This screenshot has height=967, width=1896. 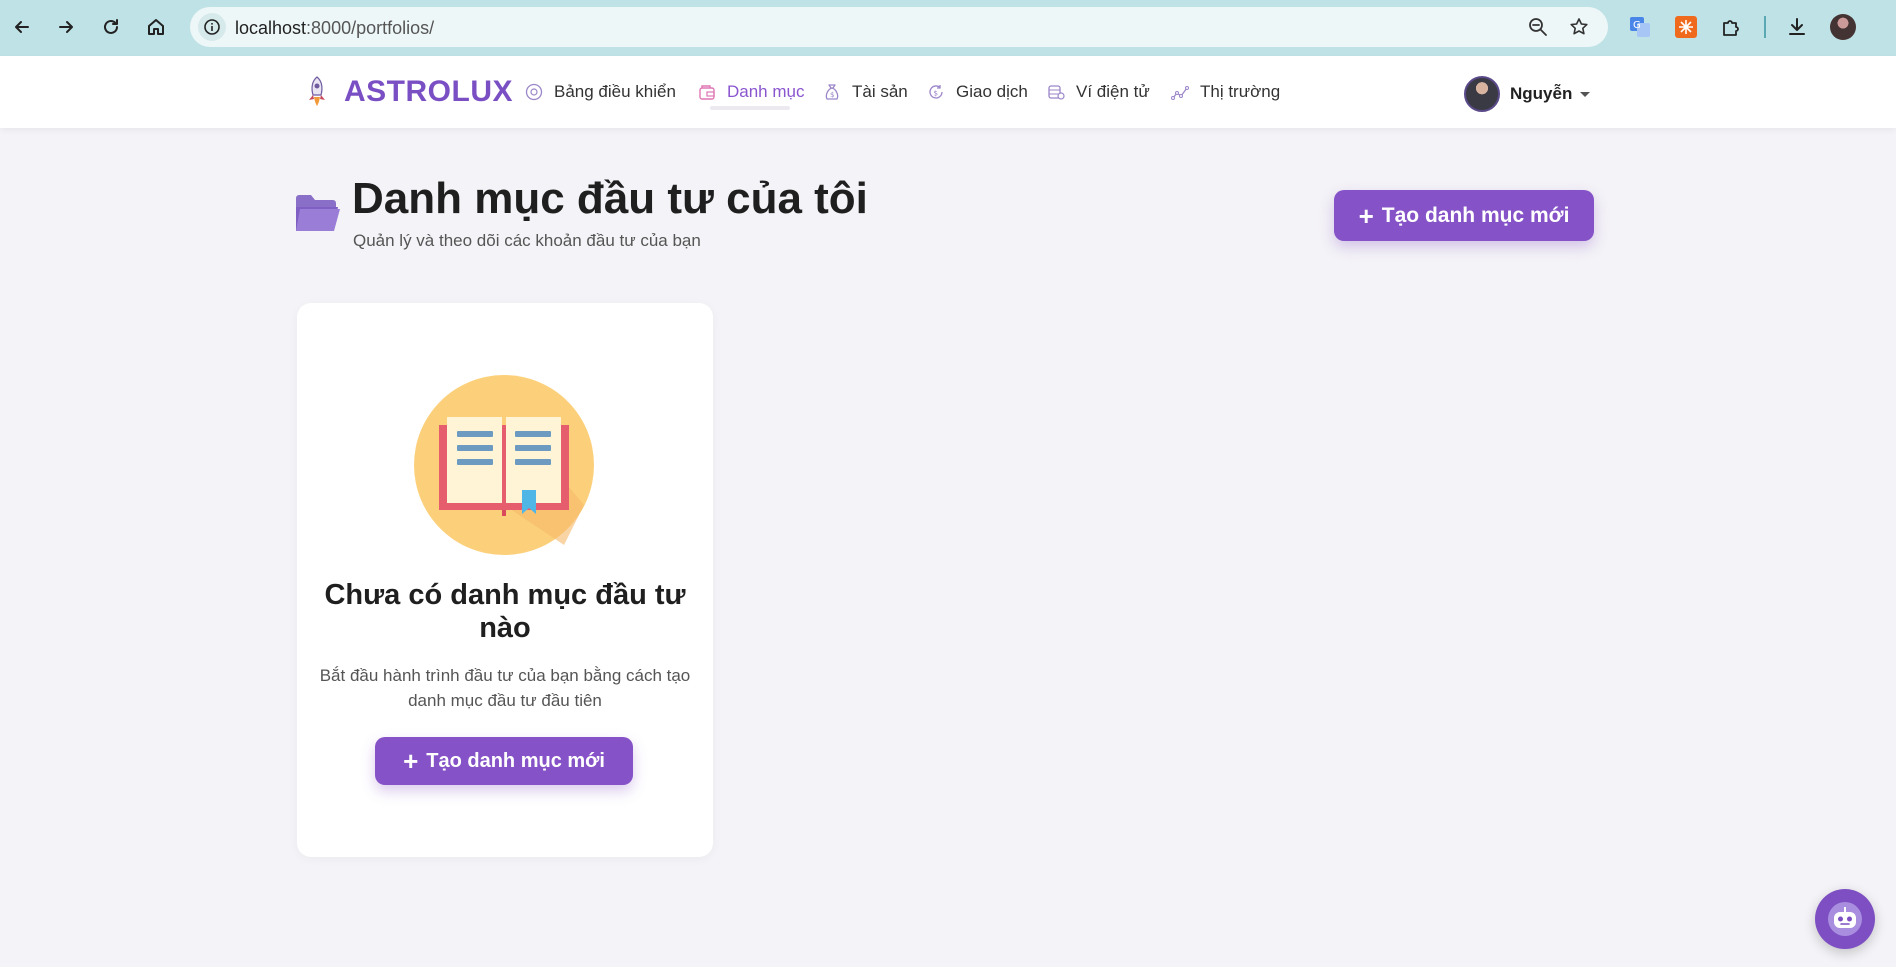 I want to click on back-icon, so click(x=22, y=27).